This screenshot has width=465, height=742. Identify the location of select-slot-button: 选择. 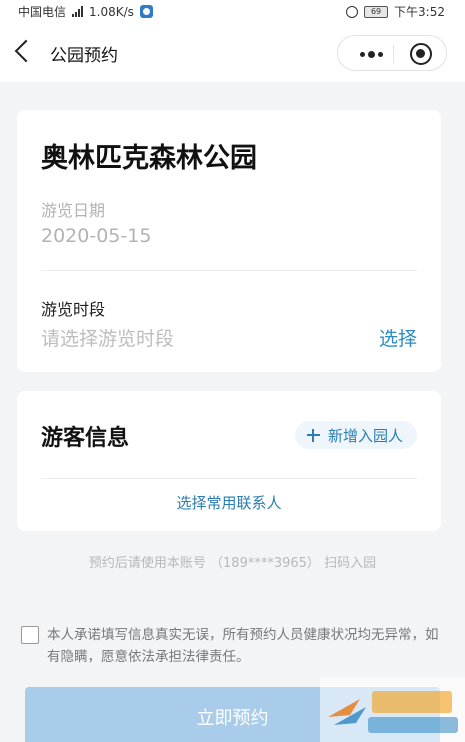
(398, 337).